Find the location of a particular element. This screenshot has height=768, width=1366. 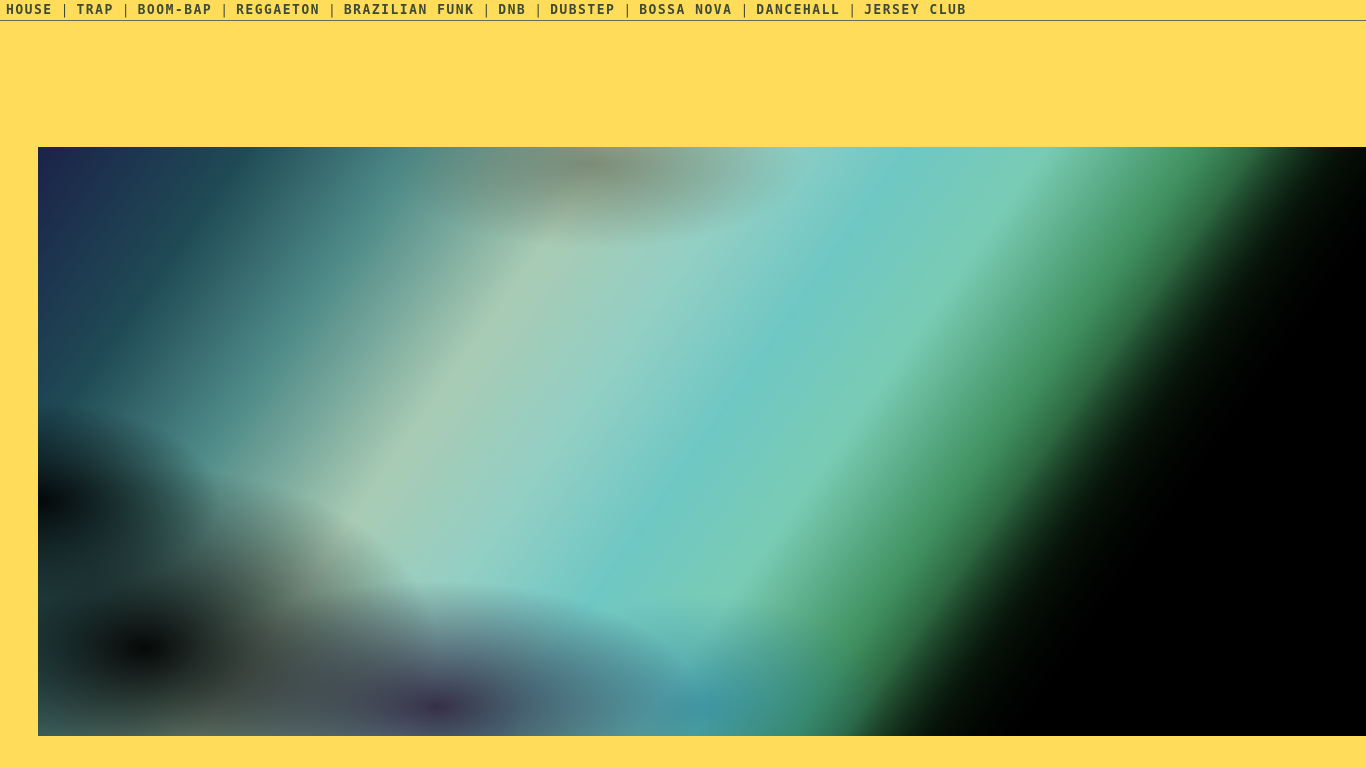

nav-item-dnb: DNB is located at coordinates (512, 10).